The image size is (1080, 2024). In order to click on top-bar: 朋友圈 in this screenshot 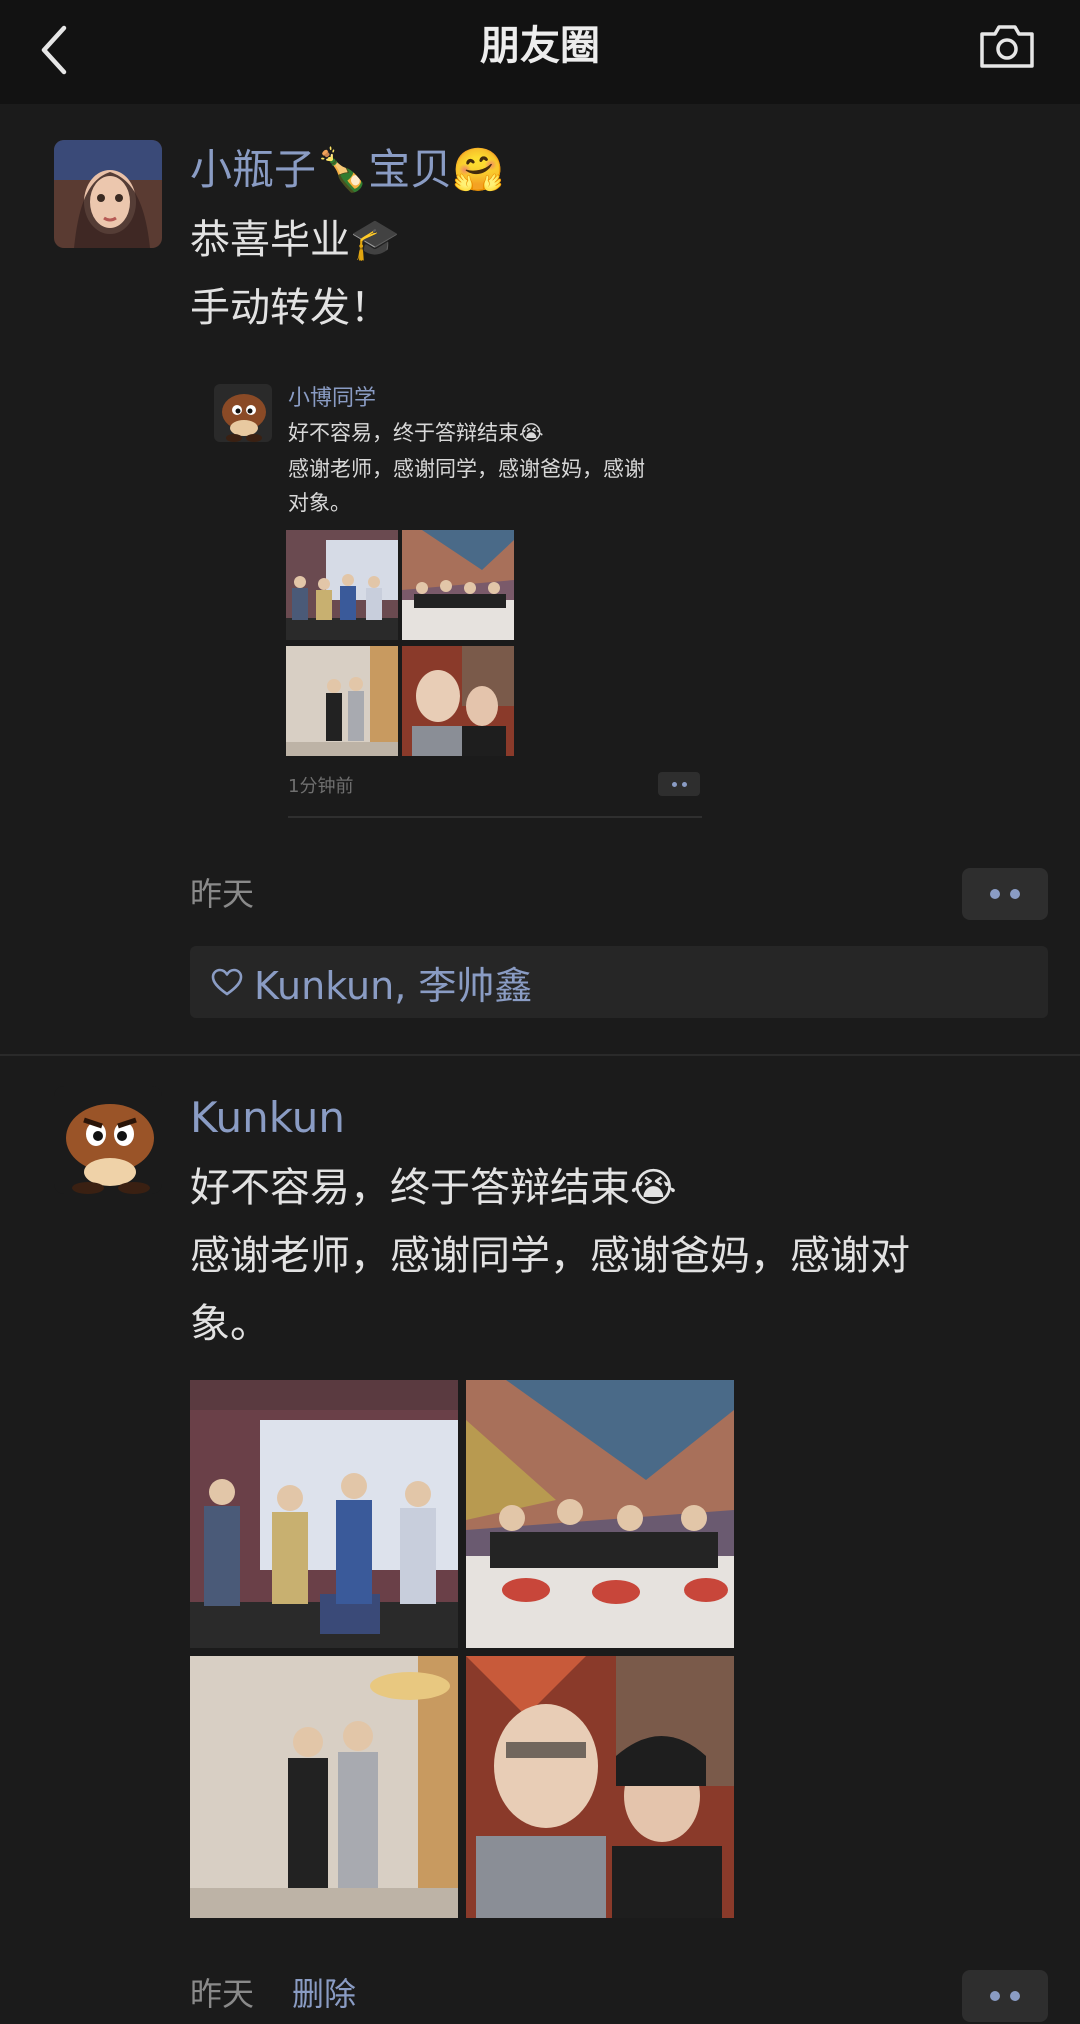, I will do `click(540, 52)`.